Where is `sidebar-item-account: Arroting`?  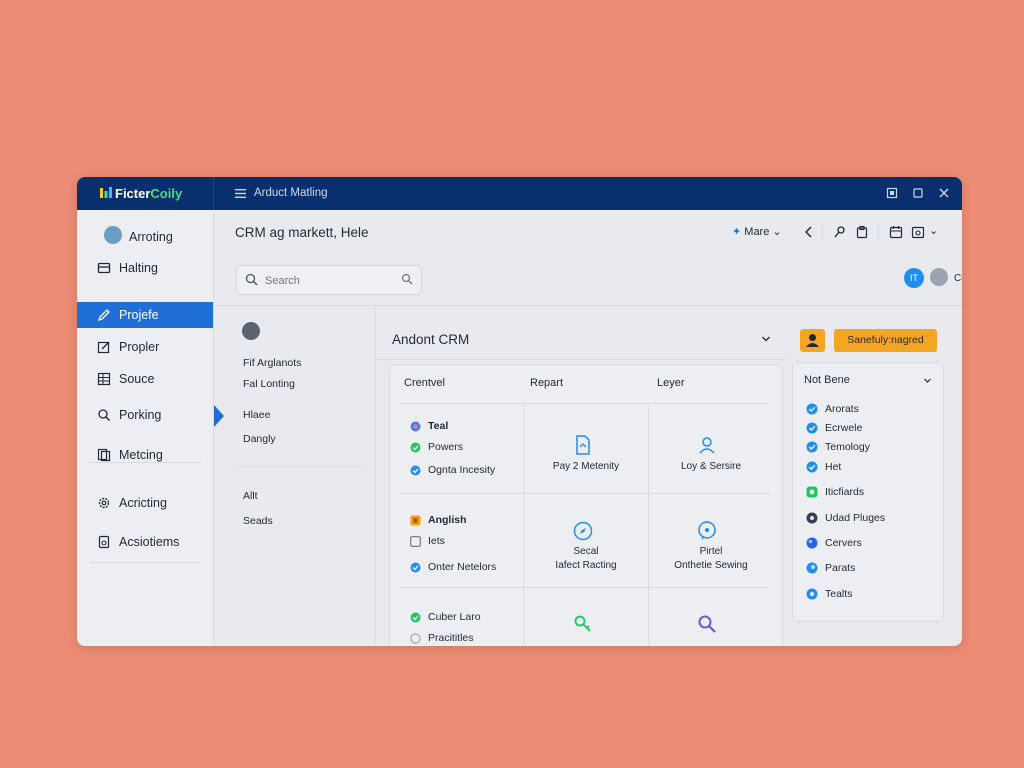
sidebar-item-account: Arroting is located at coordinates (145, 235).